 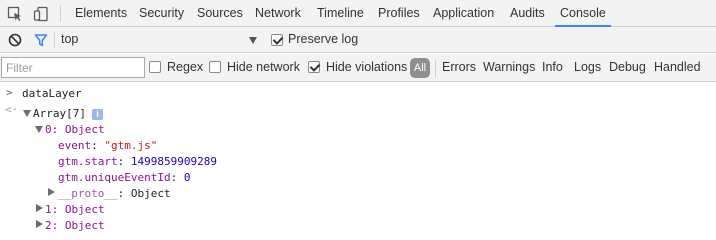 I want to click on level-handled: Handled, so click(x=677, y=68).